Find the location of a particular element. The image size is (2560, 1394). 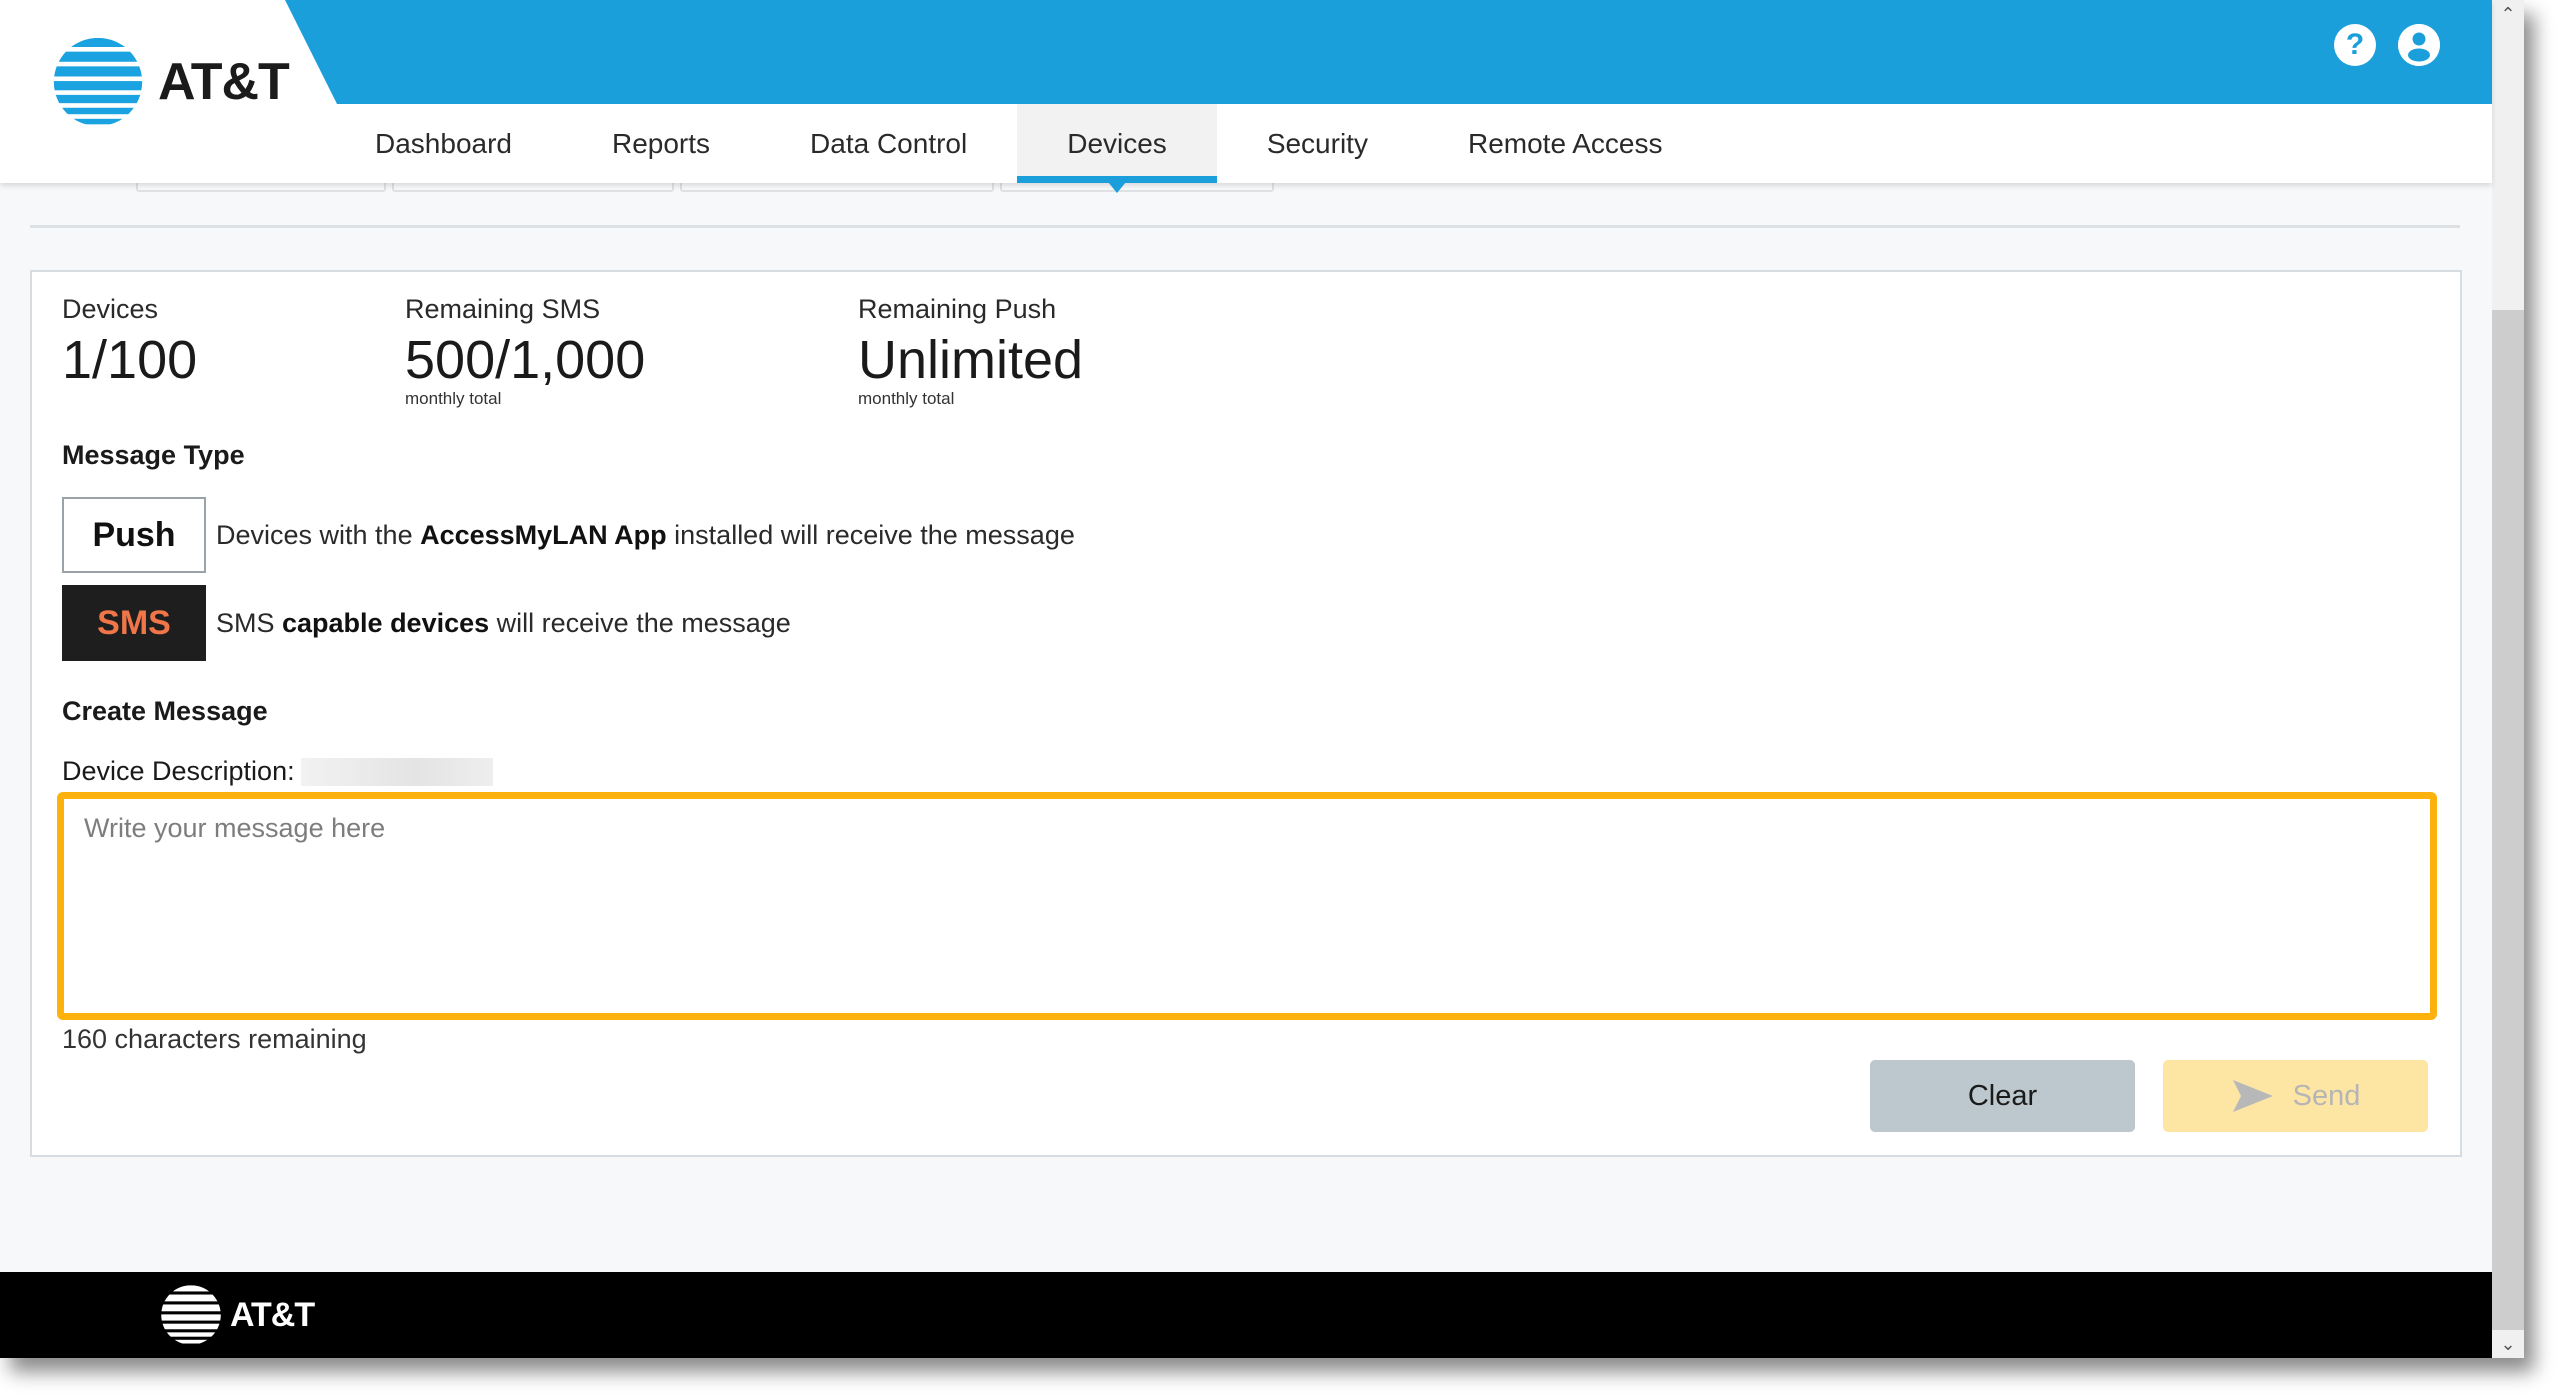

characters-remaining: 160 characters remaining is located at coordinates (214, 1039).